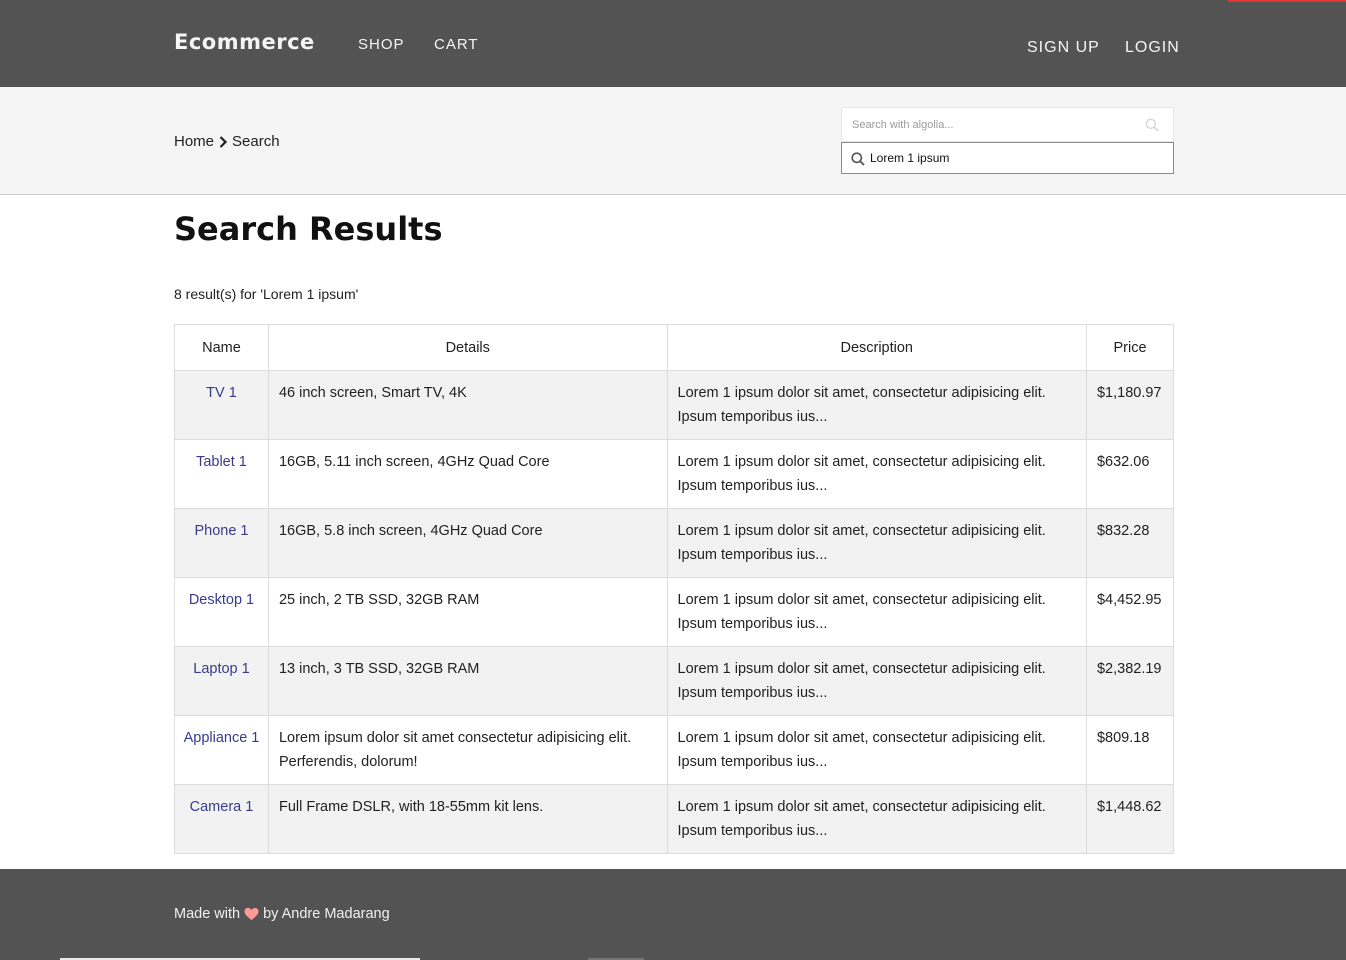  I want to click on brand-logo-link: Ecommerce, so click(244, 42).